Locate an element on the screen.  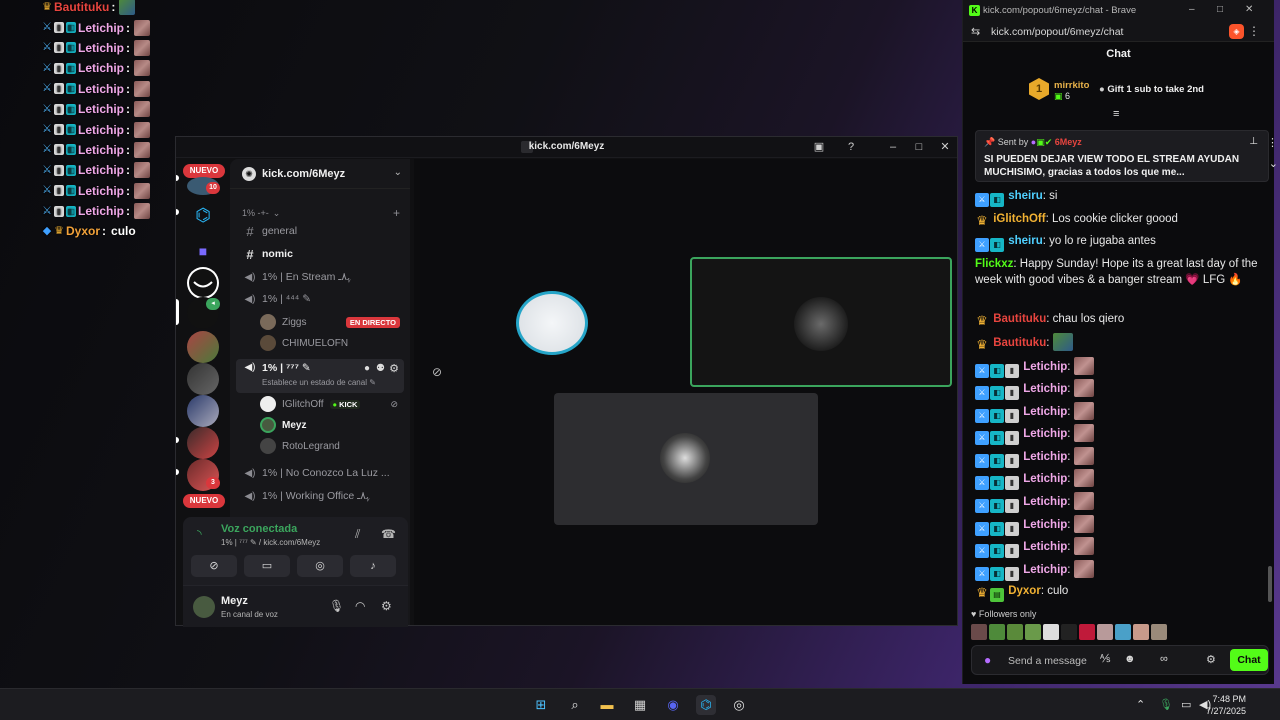
translate-icon: ⅍ is located at coordinates (1105, 659).